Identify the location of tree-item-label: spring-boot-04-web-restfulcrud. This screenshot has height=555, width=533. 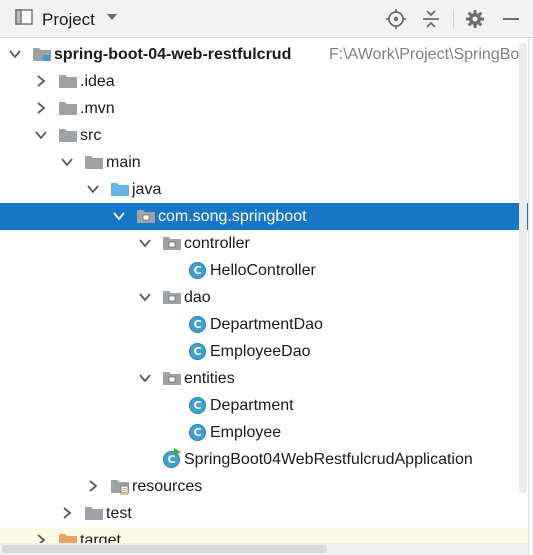
(173, 54).